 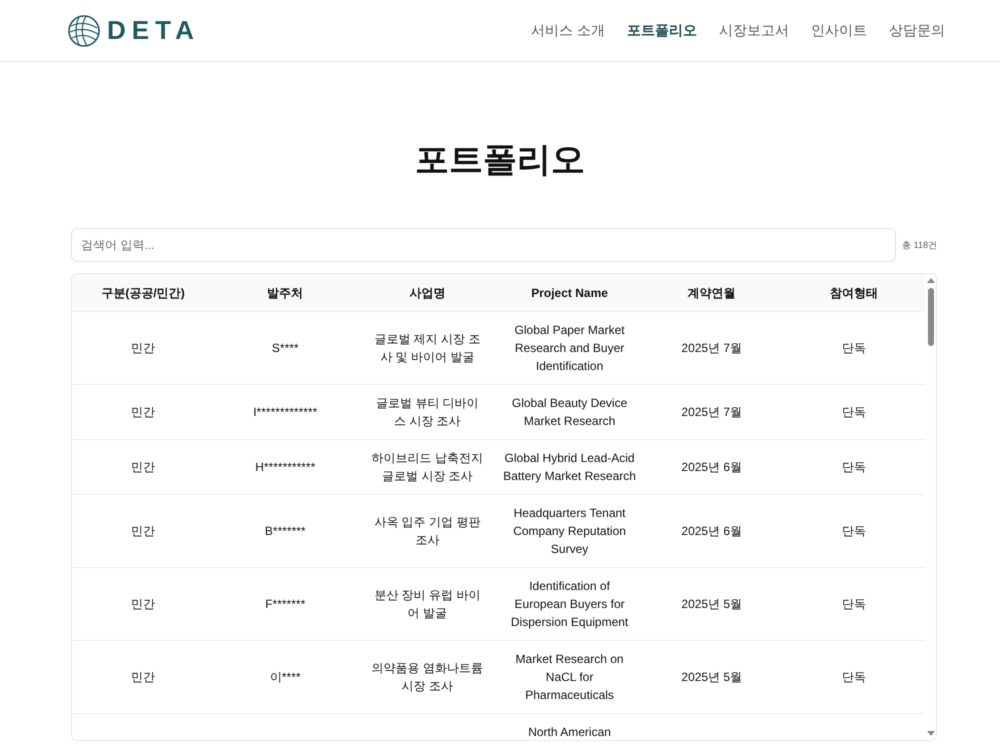 What do you see at coordinates (427, 531) in the screenshot?
I see `table-cell-text: 사옥 입주 기업 평판 조사` at bounding box center [427, 531].